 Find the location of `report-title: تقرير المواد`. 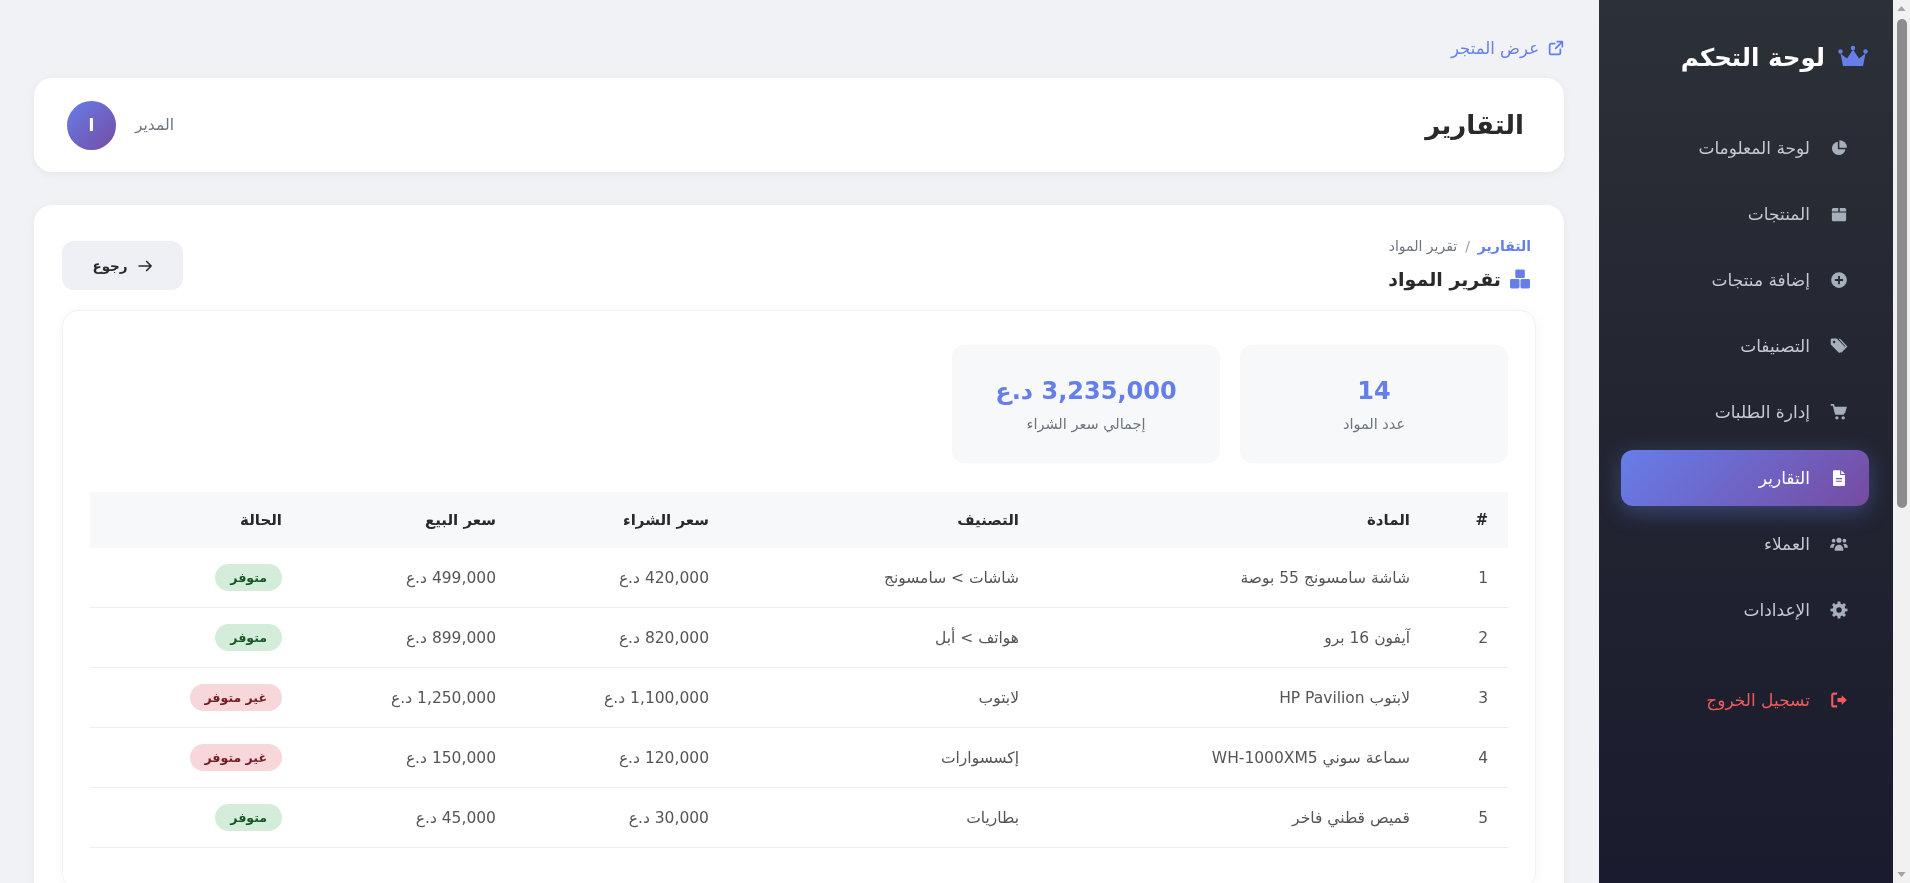

report-title: تقرير المواد is located at coordinates (1444, 278).